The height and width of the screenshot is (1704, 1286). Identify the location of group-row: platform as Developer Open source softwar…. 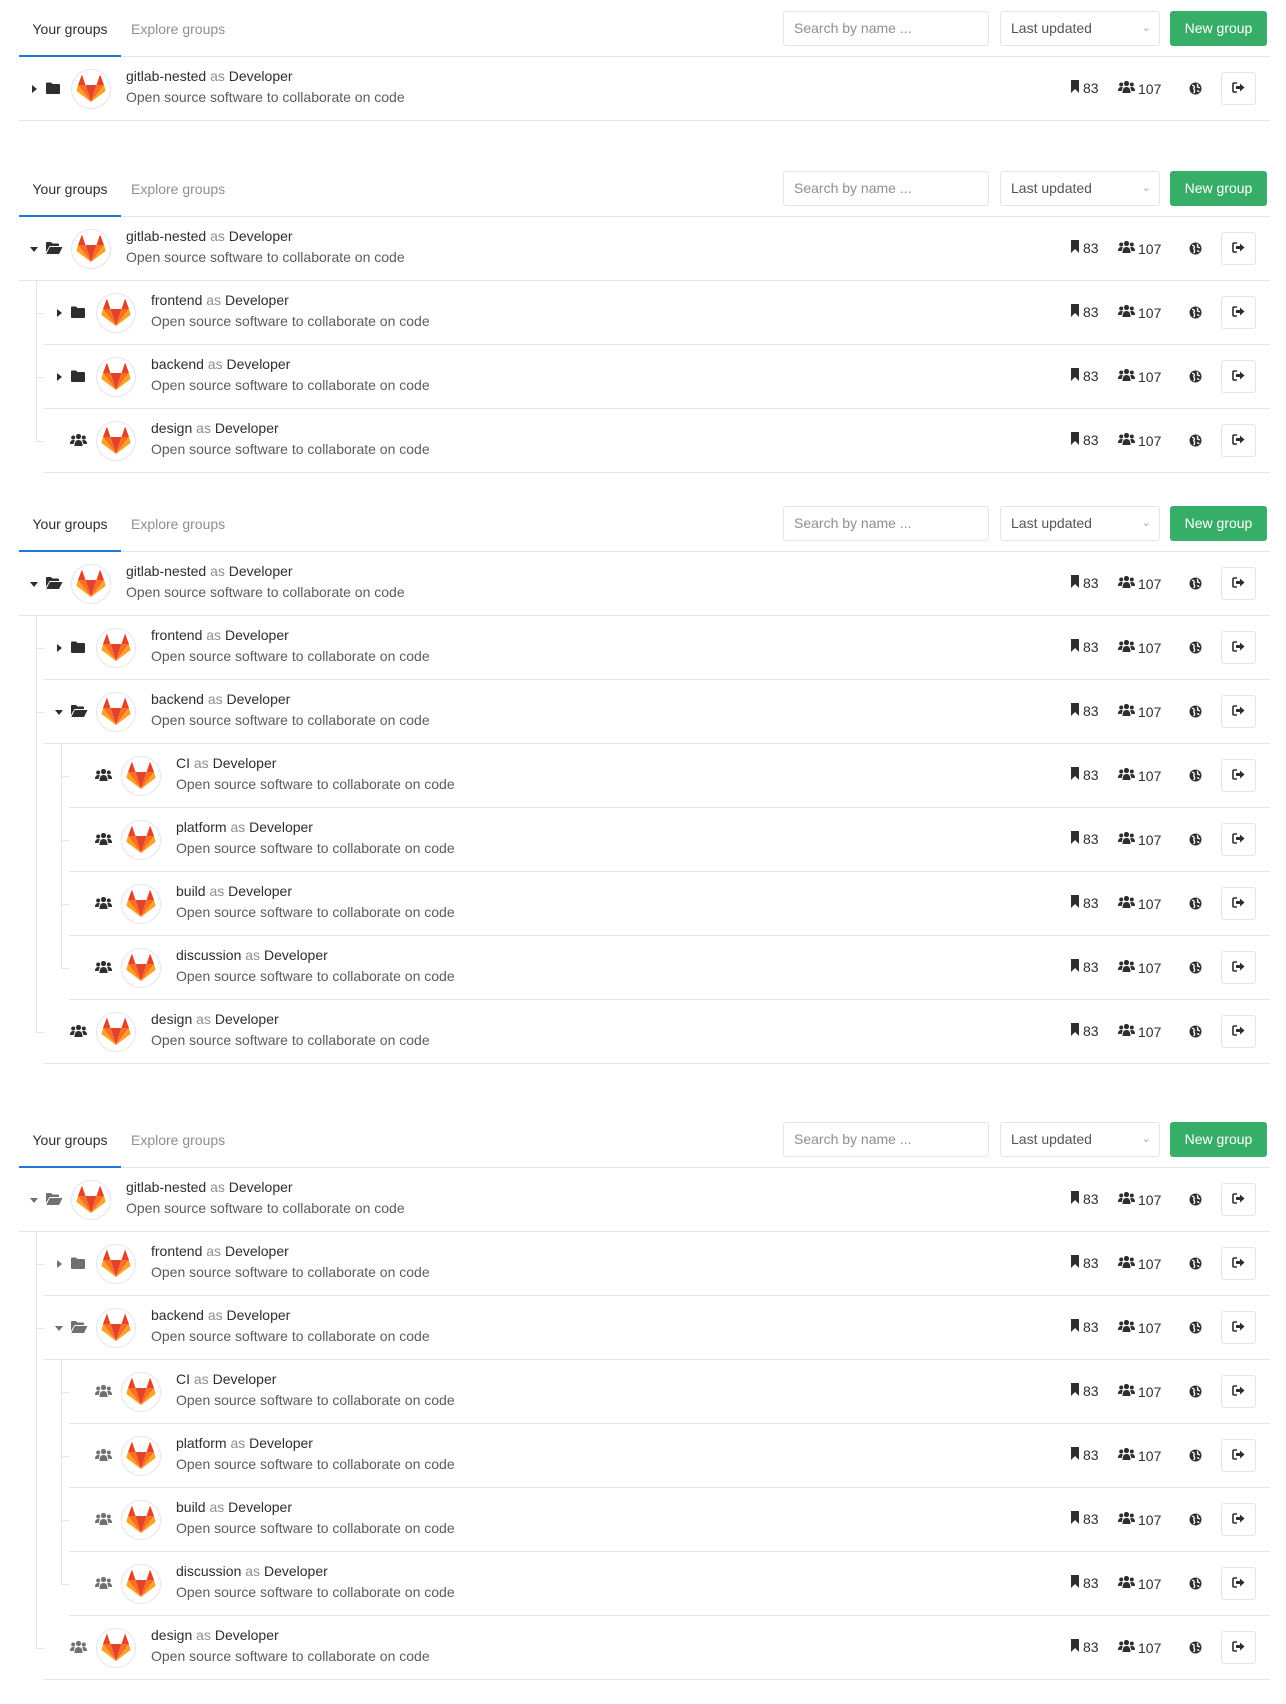
(665, 1456).